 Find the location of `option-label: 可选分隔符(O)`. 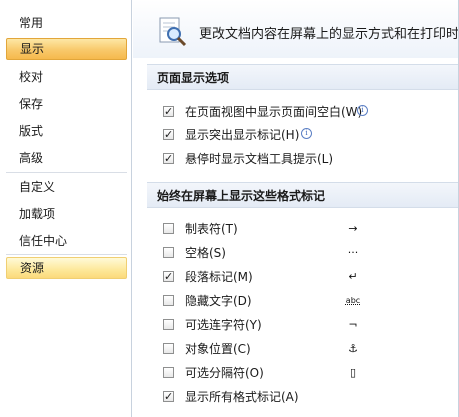

option-label: 可选分隔符(O) is located at coordinates (224, 373).